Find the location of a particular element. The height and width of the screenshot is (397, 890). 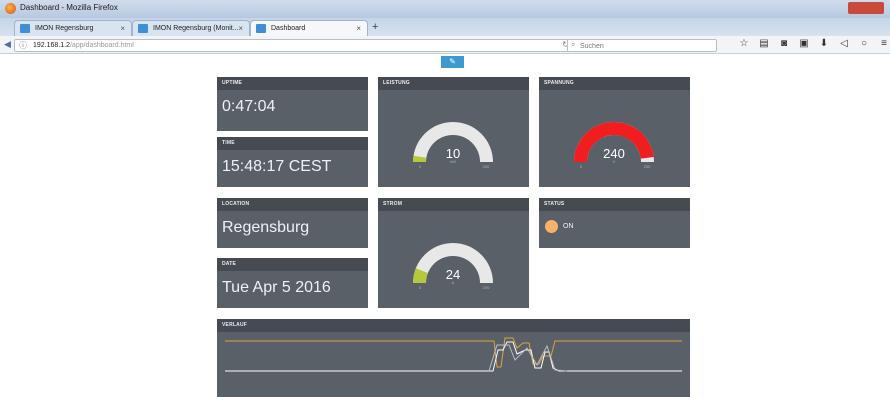

location-value: Regensburg is located at coordinates (266, 227).